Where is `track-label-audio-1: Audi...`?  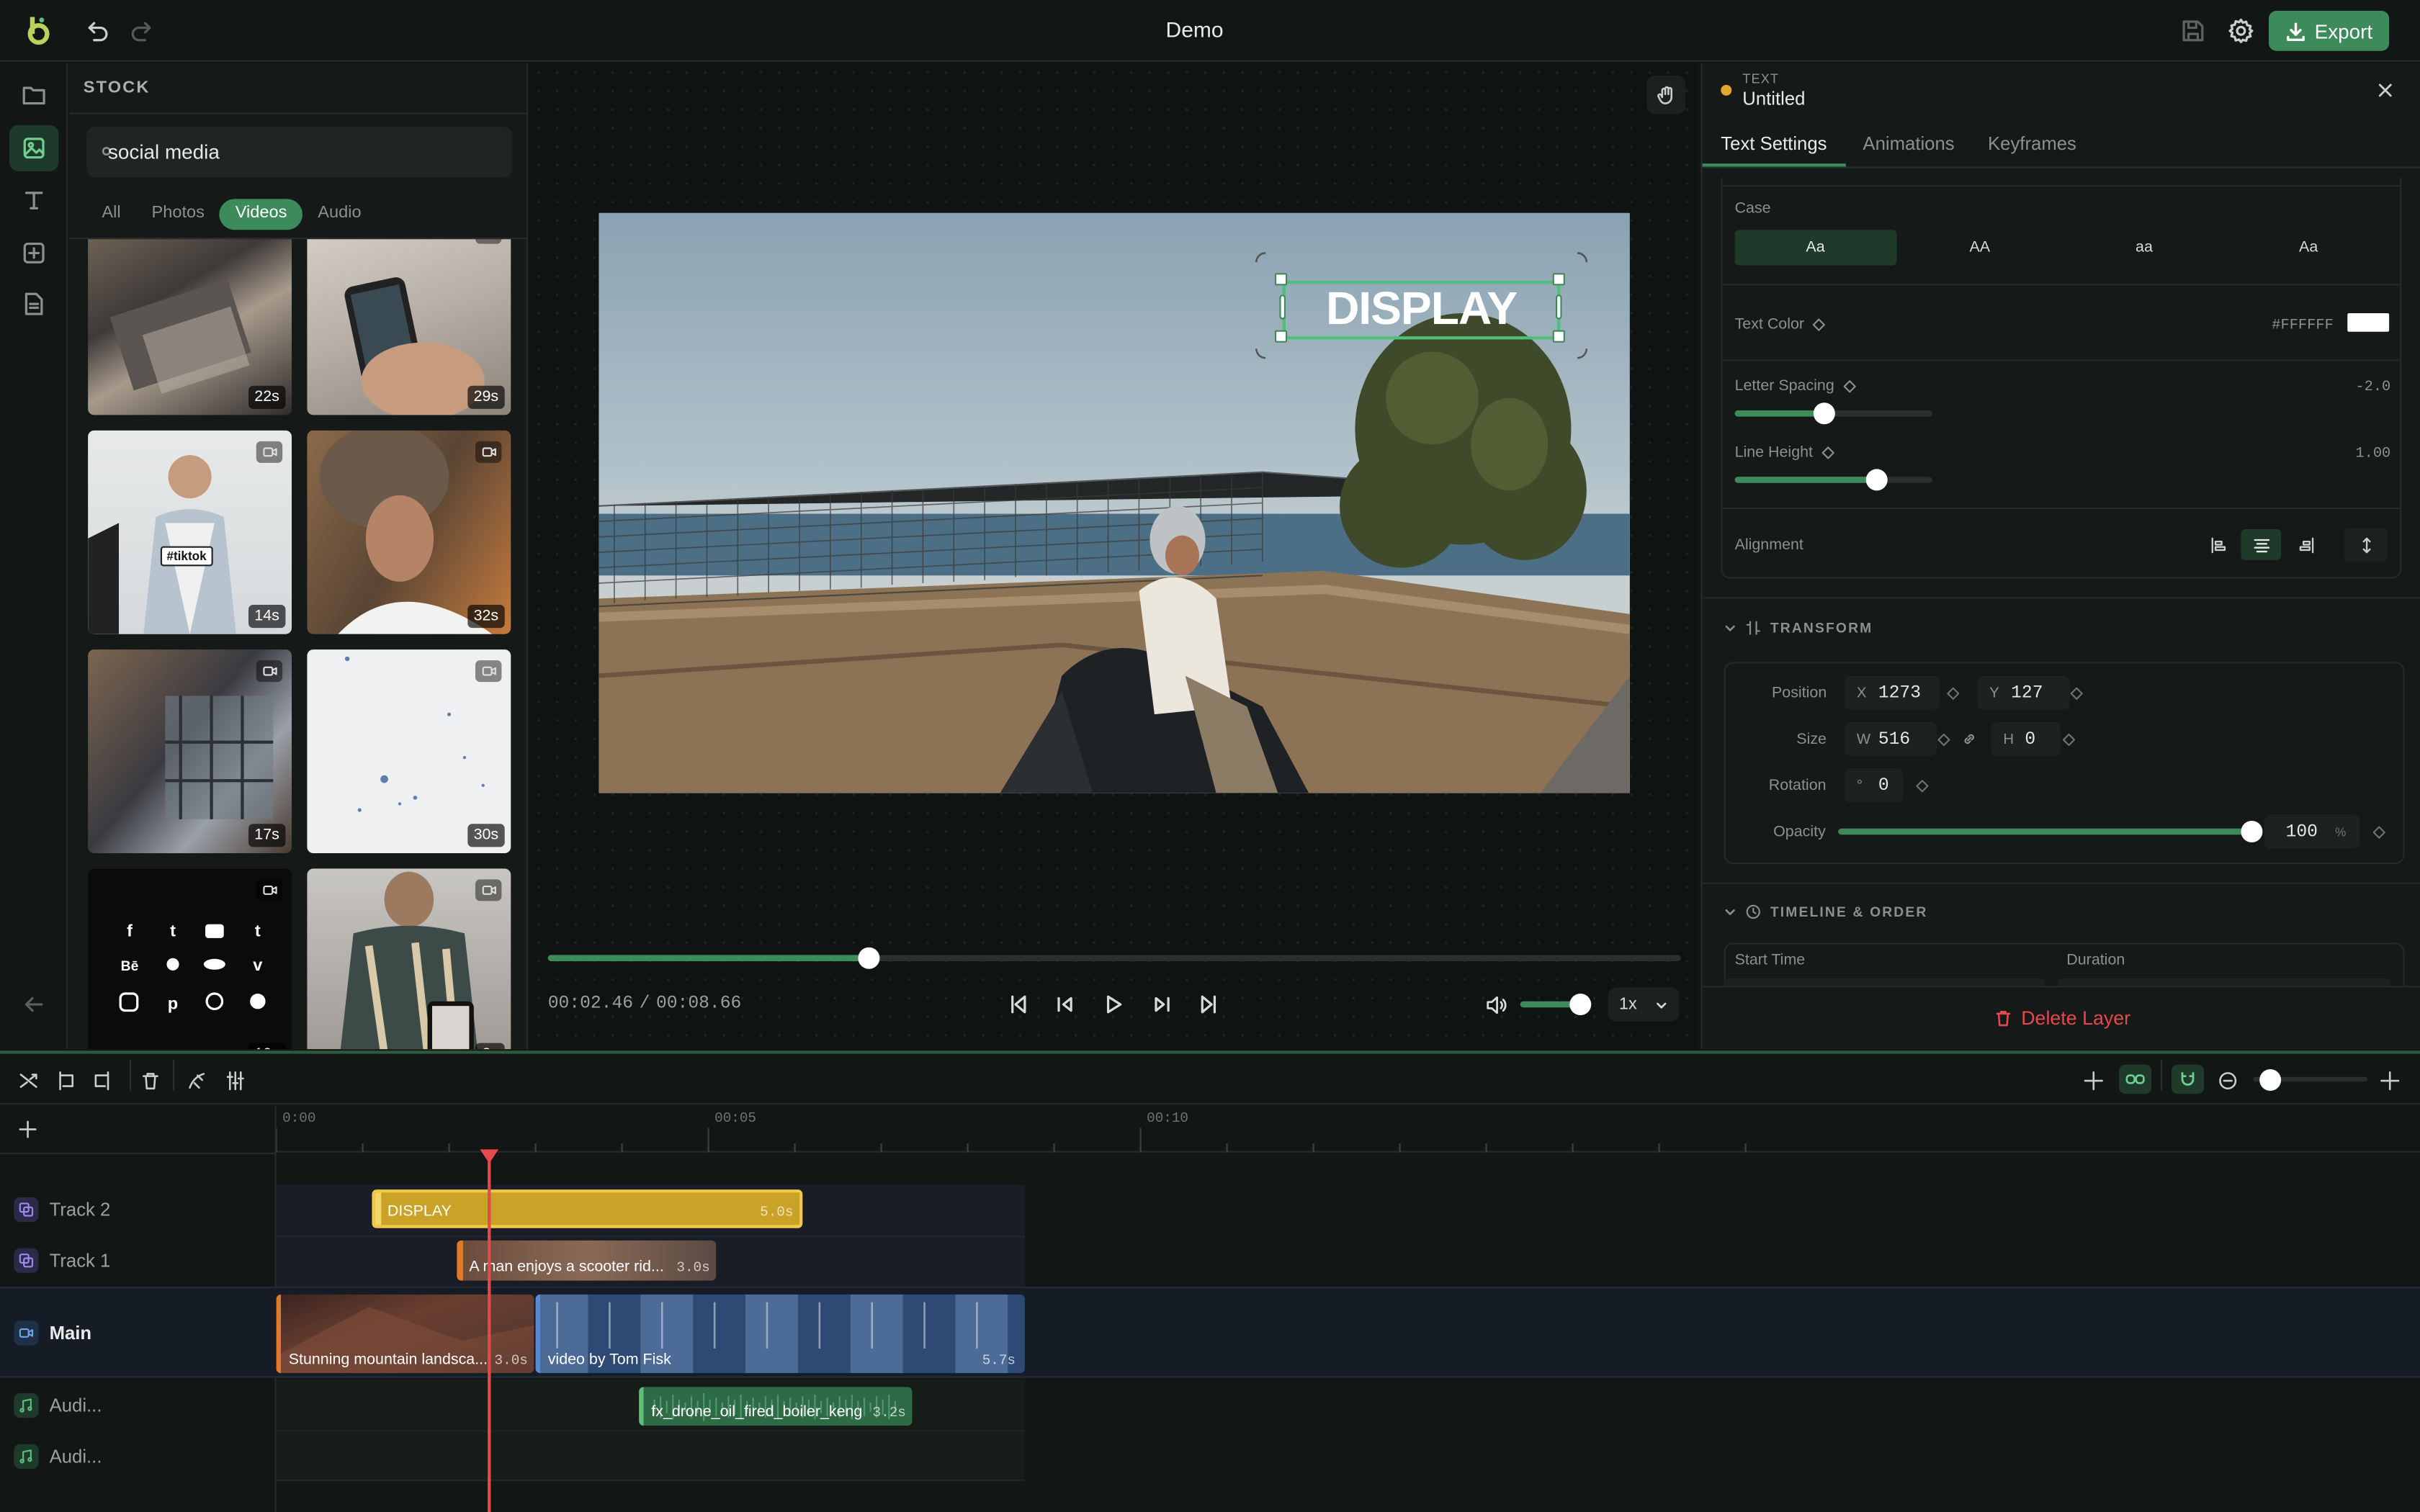 track-label-audio-1: Audi... is located at coordinates (137, 1405).